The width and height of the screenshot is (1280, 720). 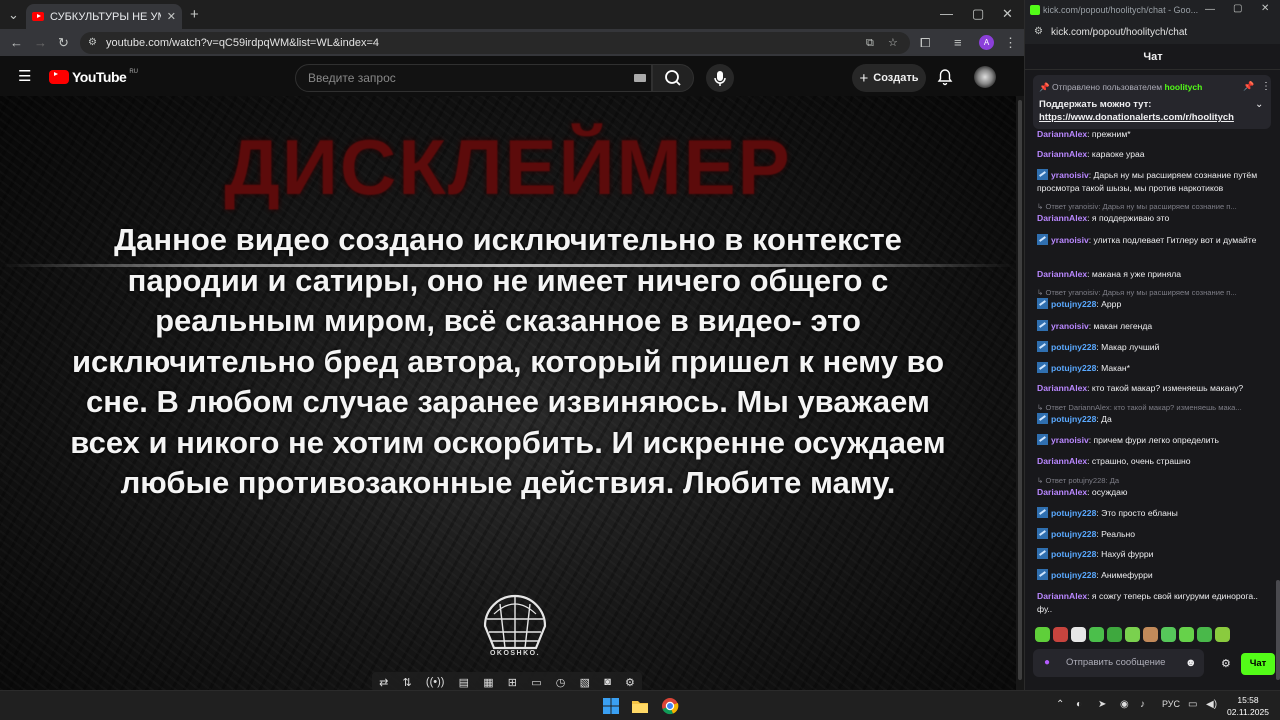 I want to click on chat-message: yranoisiv: причем фури легко определить, so click(x=1155, y=440).